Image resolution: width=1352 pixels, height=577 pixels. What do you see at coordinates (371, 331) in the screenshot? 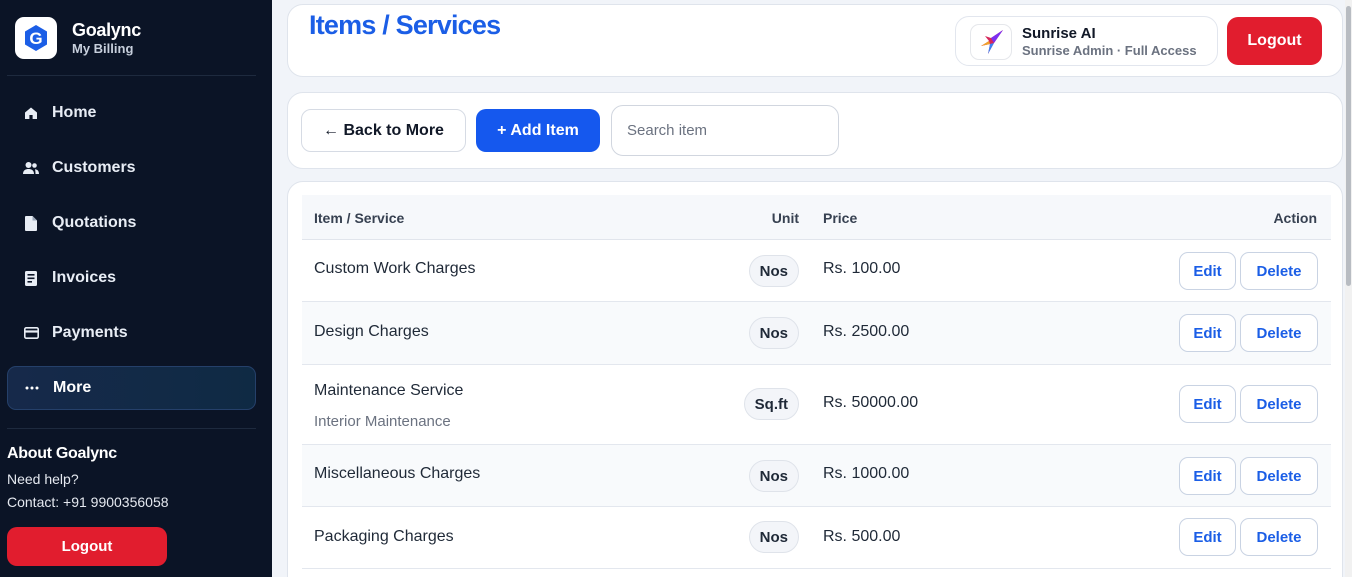
I see `item-name: Design Charges` at bounding box center [371, 331].